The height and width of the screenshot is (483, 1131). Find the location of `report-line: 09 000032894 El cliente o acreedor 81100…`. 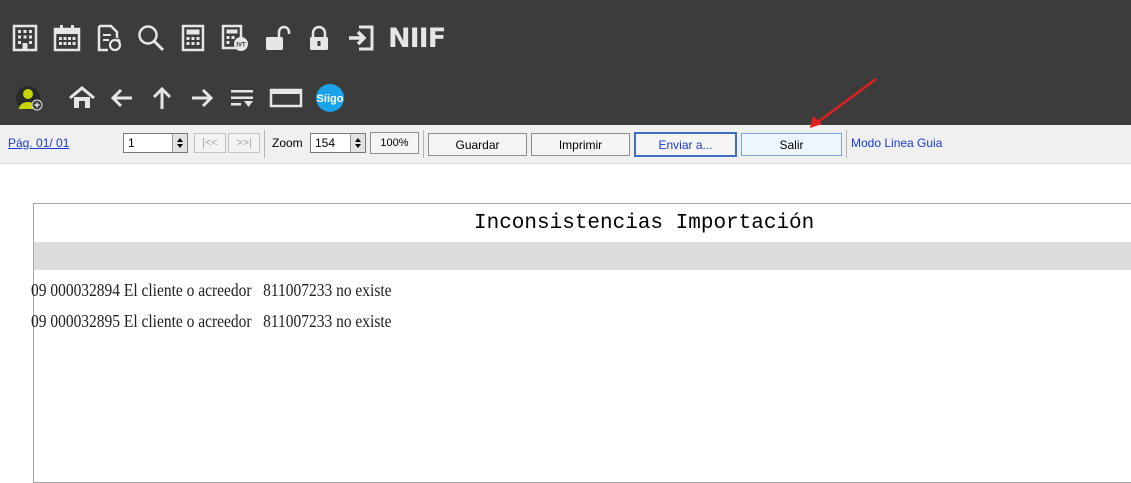

report-line: 09 000032894 El cliente o acreedor 81100… is located at coordinates (211, 290).